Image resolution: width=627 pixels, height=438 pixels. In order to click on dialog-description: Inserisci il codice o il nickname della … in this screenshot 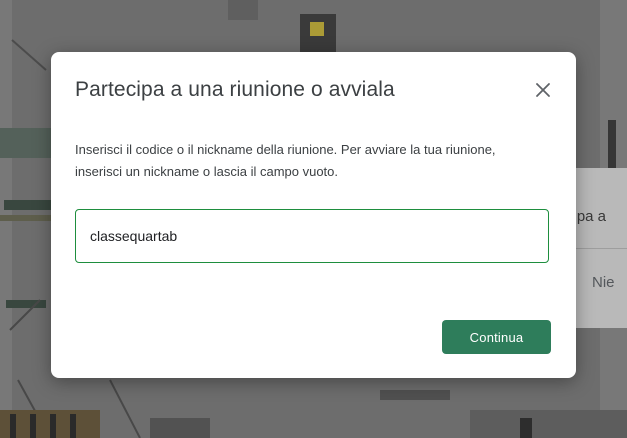, I will do `click(285, 160)`.